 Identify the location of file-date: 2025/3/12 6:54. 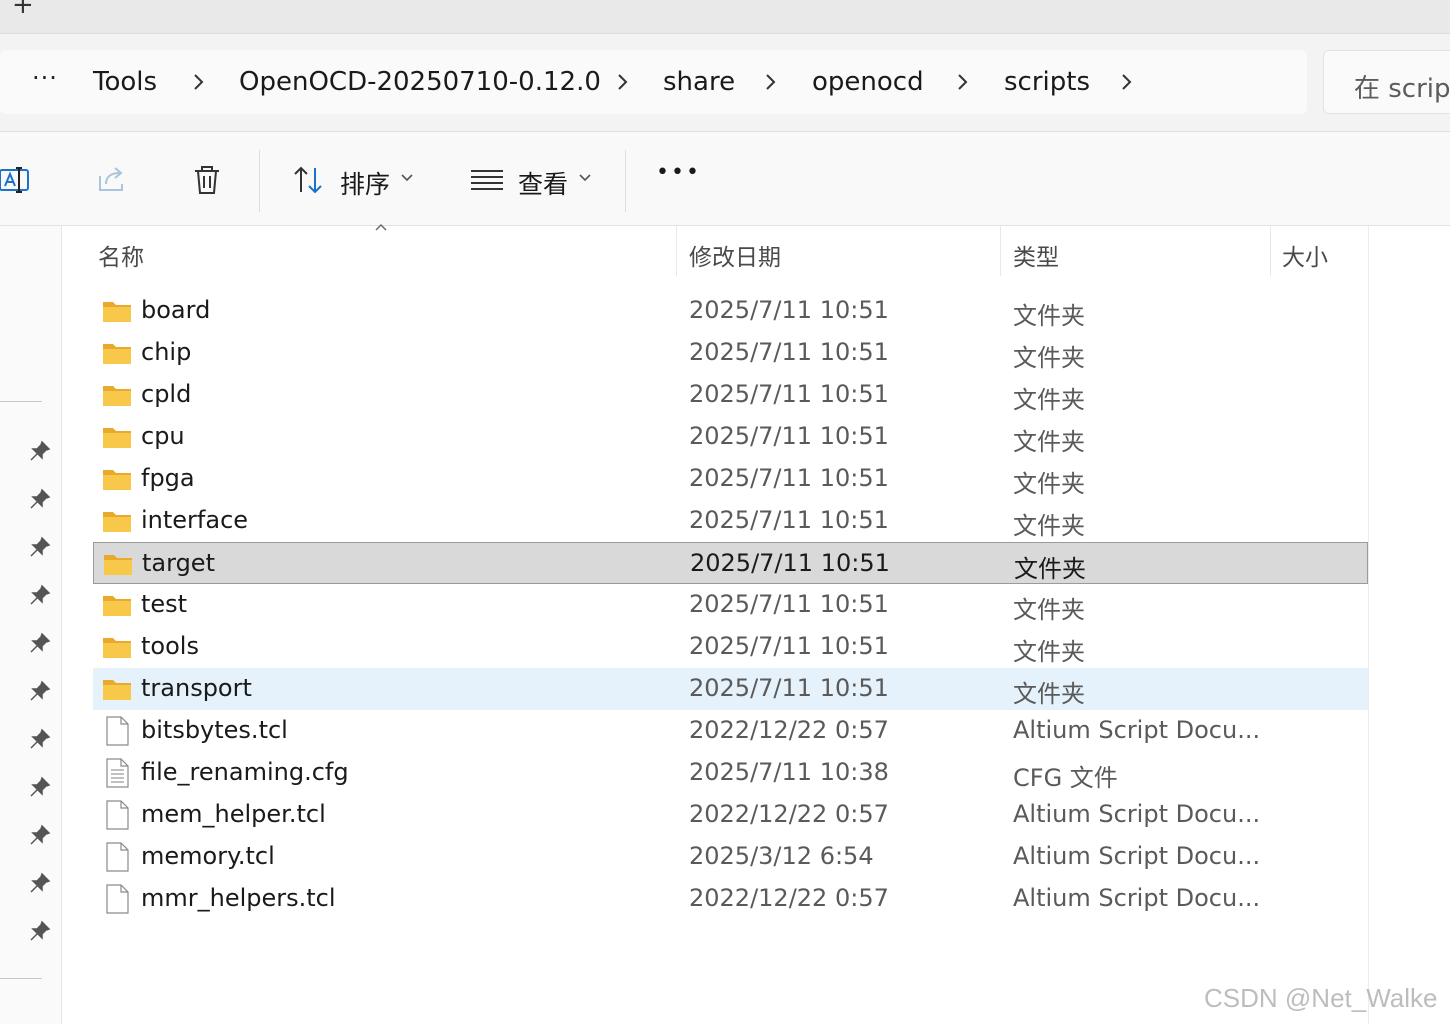
(781, 856).